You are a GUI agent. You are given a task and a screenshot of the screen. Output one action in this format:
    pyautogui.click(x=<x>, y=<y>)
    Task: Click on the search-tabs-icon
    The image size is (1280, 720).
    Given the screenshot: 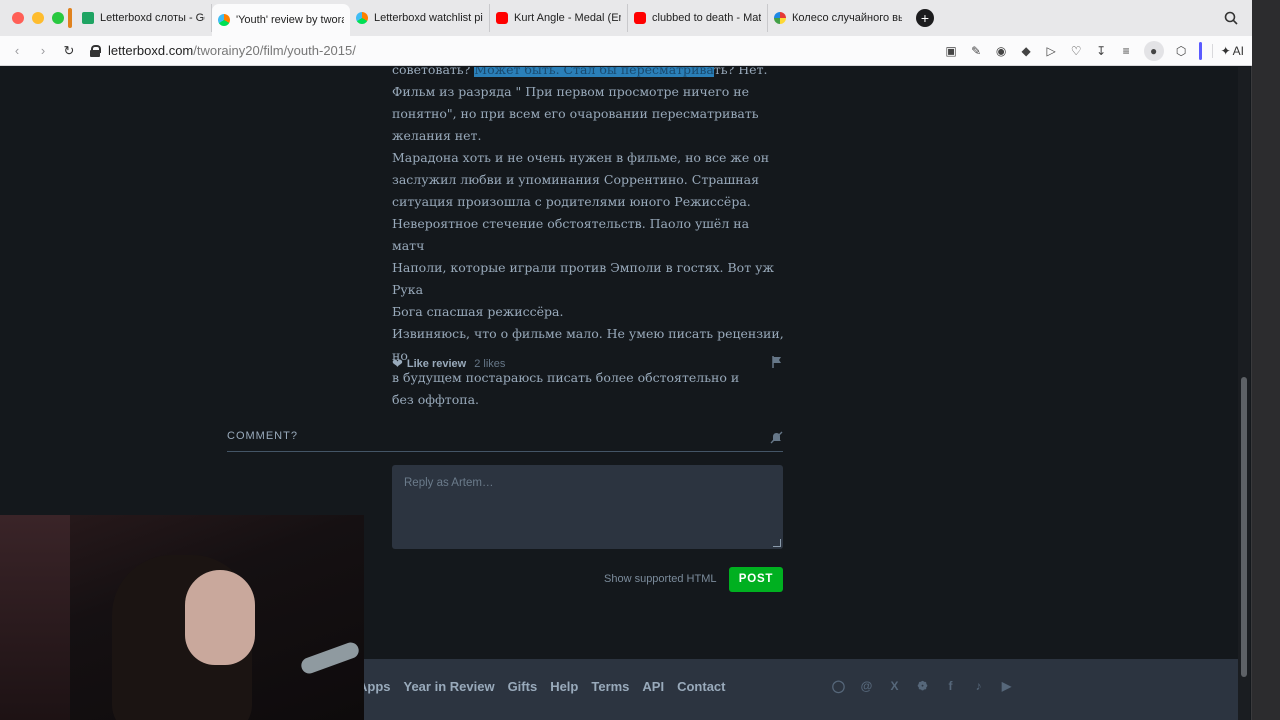 What is the action you would take?
    pyautogui.click(x=1231, y=18)
    